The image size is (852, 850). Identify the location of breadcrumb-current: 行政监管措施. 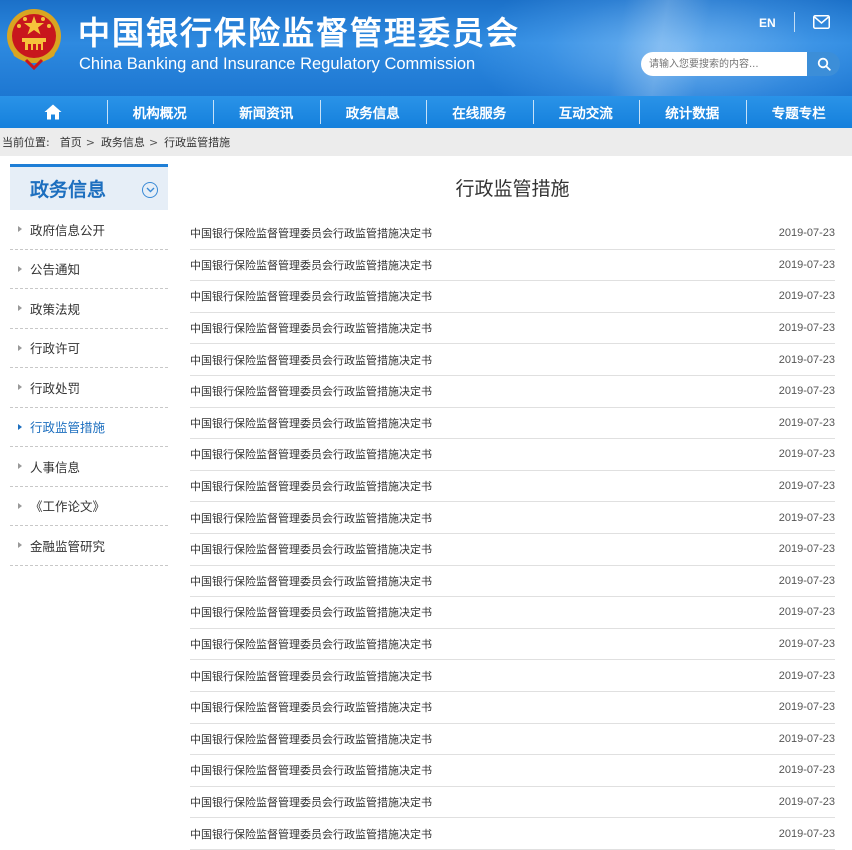
(197, 142).